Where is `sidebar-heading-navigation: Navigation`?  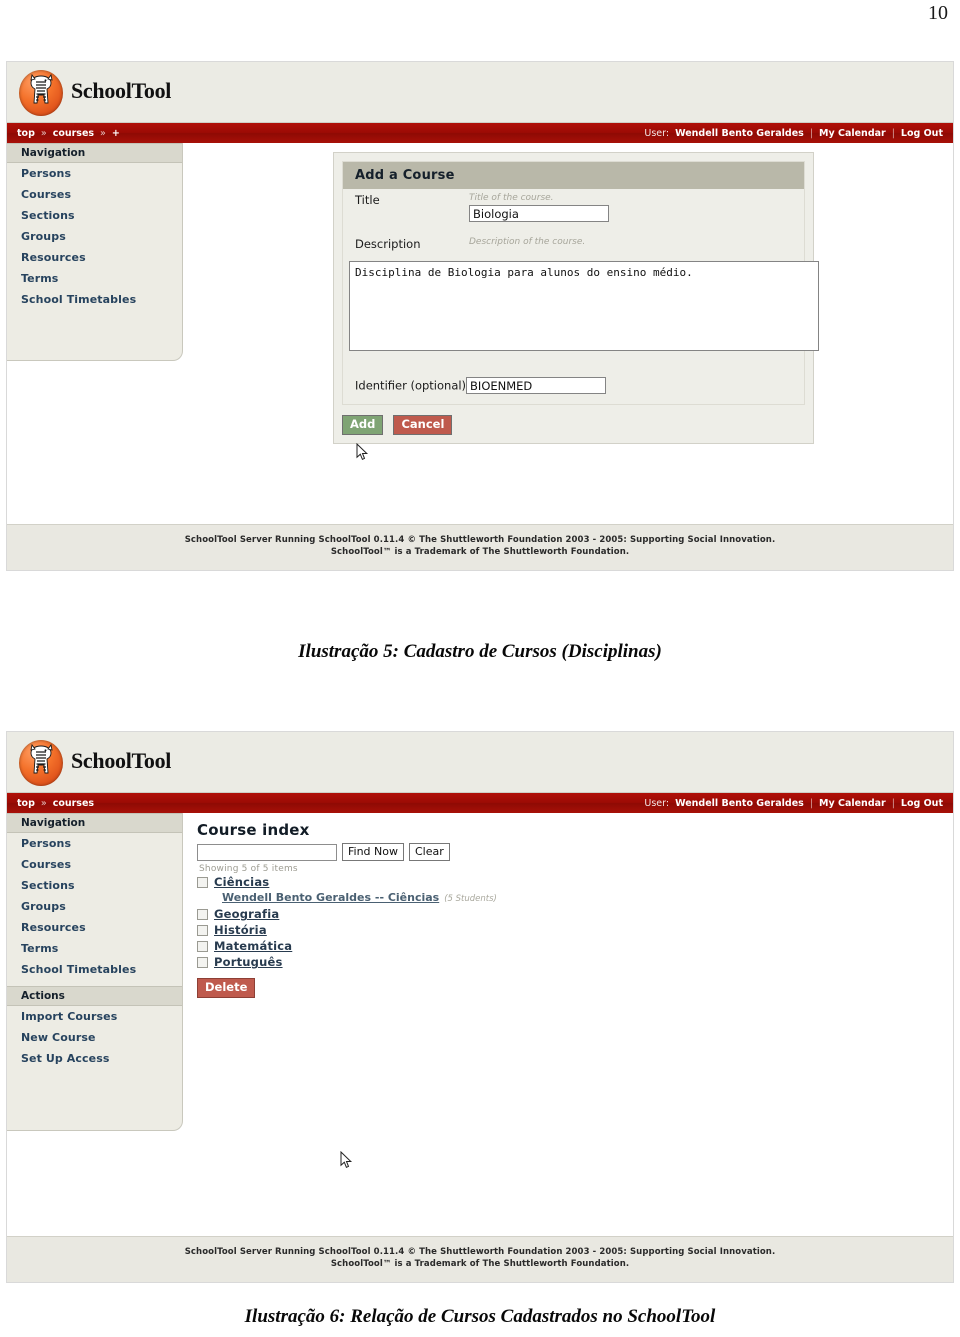
sidebar-heading-navigation: Navigation is located at coordinates (94, 153).